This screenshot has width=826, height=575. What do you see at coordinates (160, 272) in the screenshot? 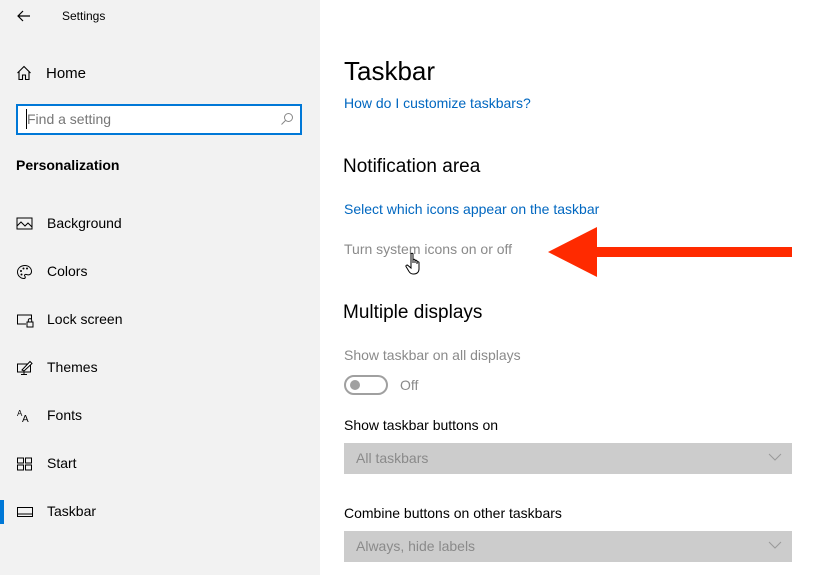
I see `sidebar-item-colors: Colors` at bounding box center [160, 272].